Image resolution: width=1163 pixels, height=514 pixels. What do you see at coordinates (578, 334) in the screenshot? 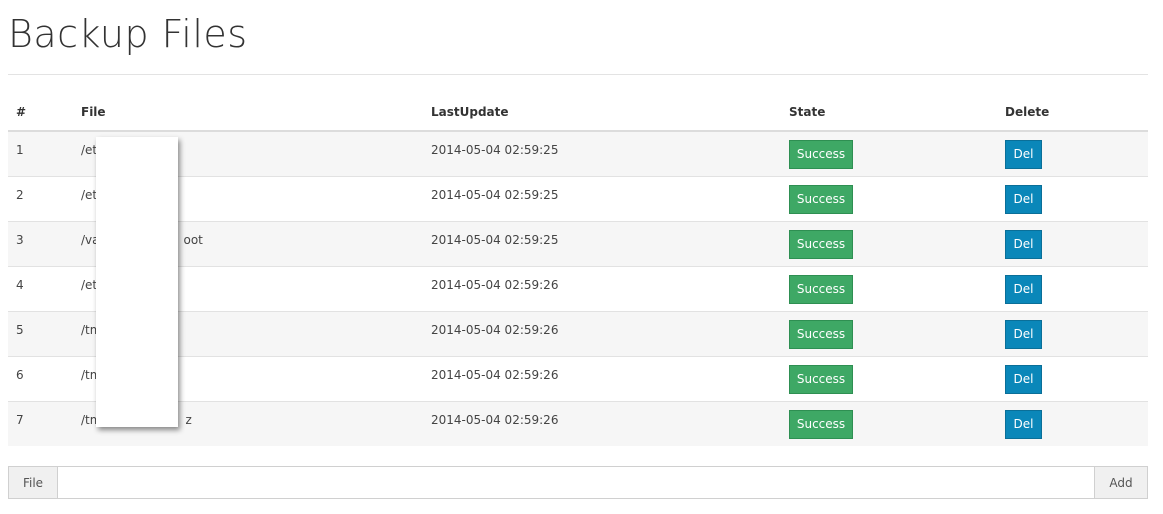
I see `table-row: 5 /tm 2014-05-04 02:59:26 Success Del` at bounding box center [578, 334].